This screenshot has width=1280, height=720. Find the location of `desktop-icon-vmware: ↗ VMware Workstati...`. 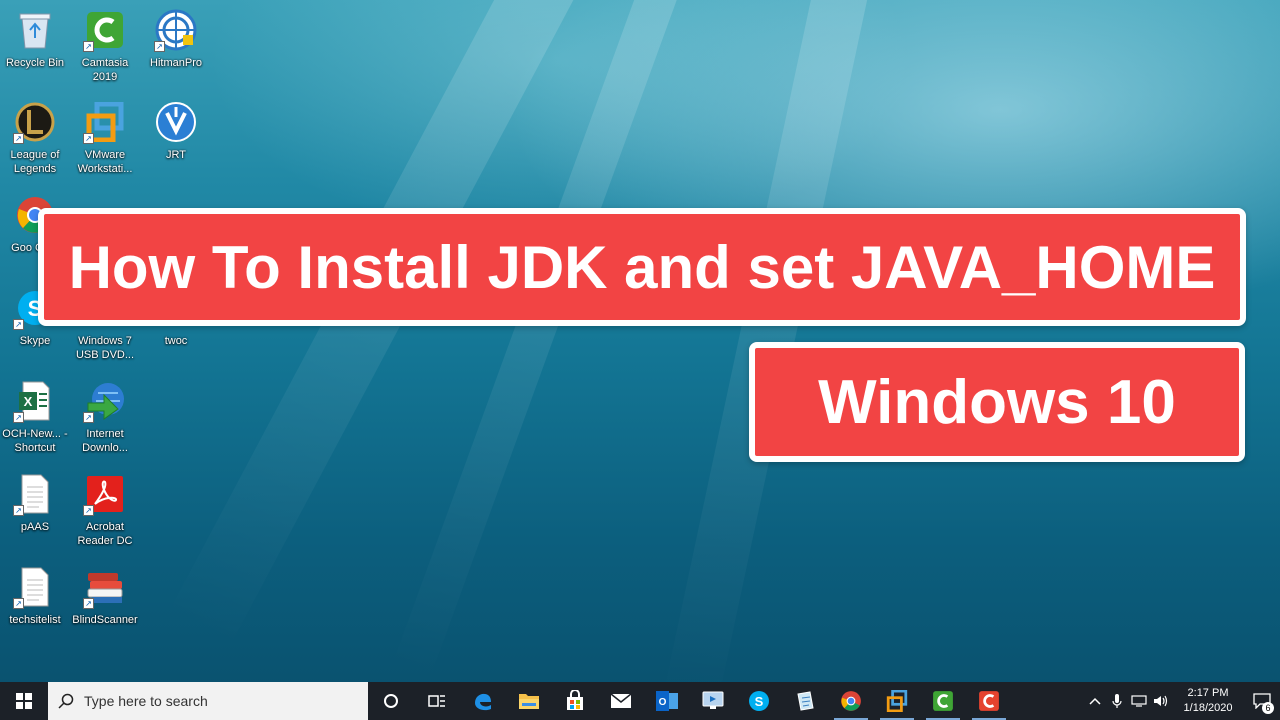

desktop-icon-vmware: ↗ VMware Workstati... is located at coordinates (105, 140).